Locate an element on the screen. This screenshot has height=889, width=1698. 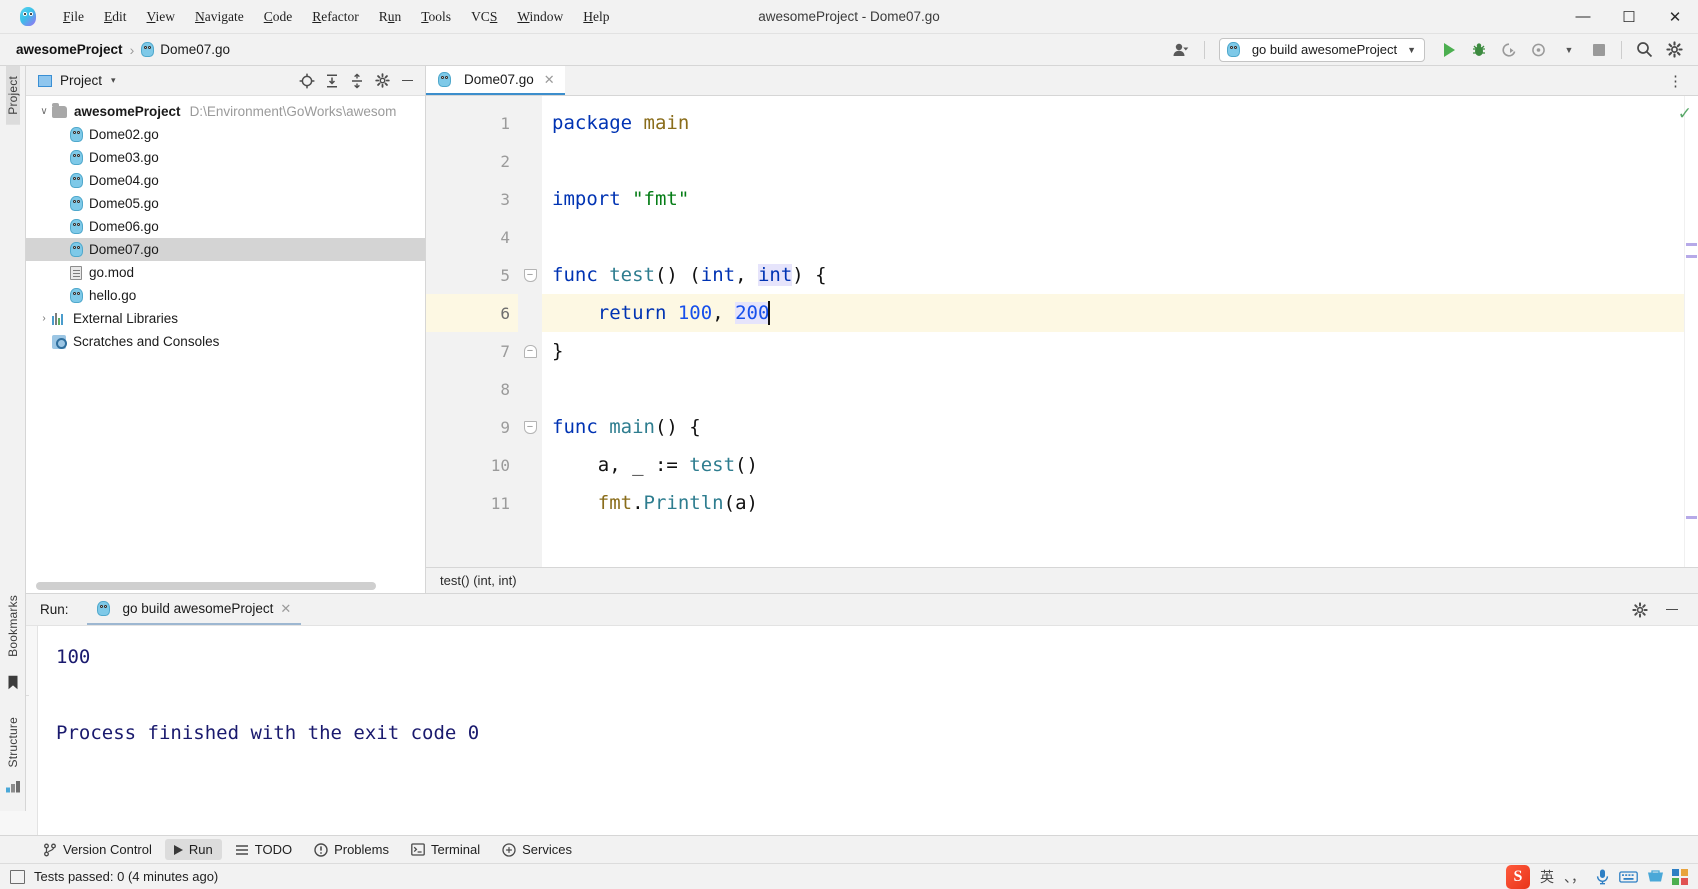
structure-icon is located at coordinates (12, 788).